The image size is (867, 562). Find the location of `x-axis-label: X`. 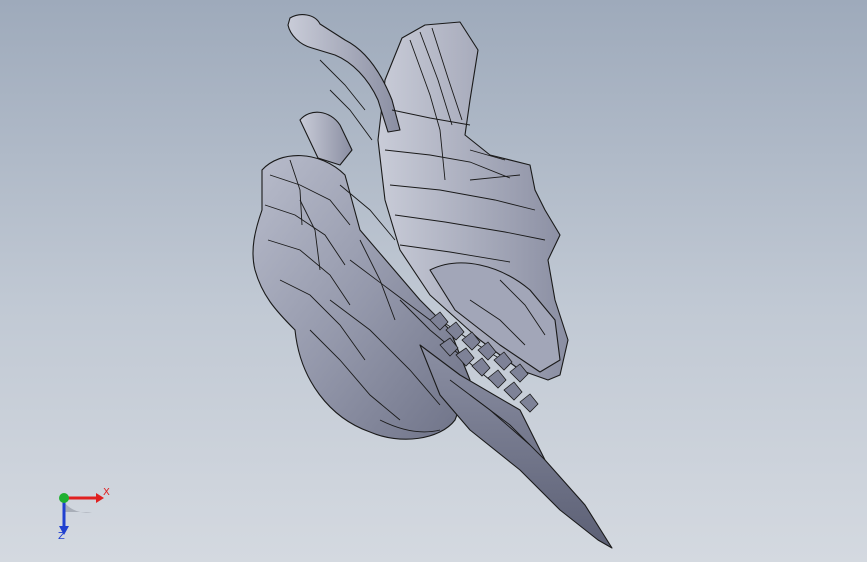

x-axis-label: X is located at coordinates (106, 492).